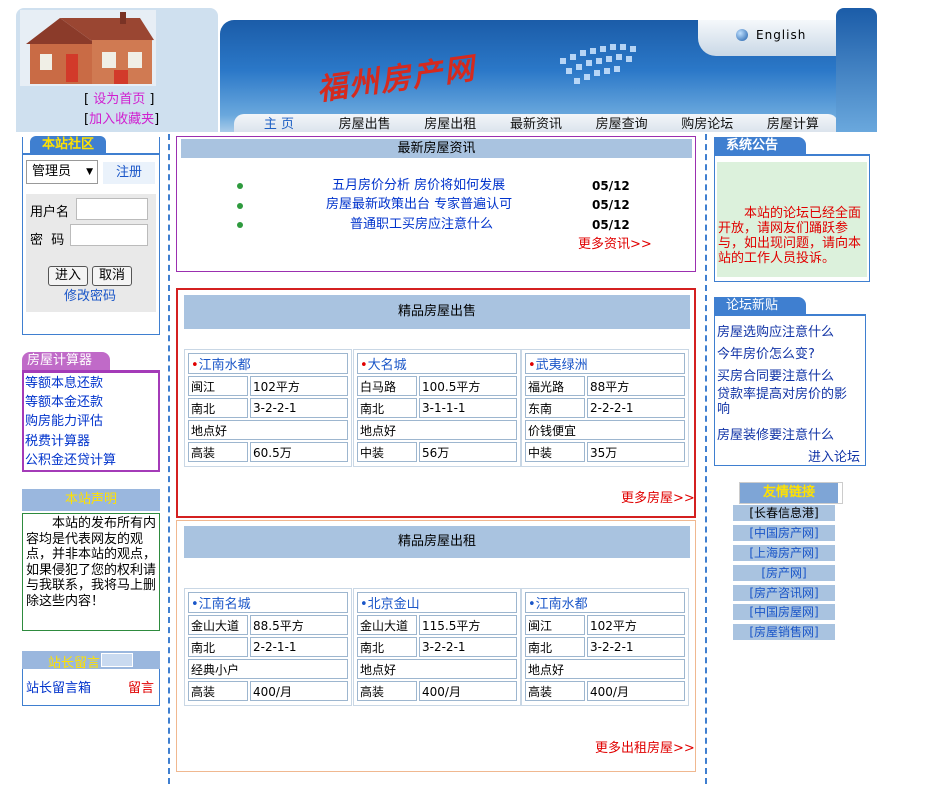 This screenshot has height=788, width=946. What do you see at coordinates (418, 186) in the screenshot?
I see `news-item: 五月房价分析 房价将如何发展` at bounding box center [418, 186].